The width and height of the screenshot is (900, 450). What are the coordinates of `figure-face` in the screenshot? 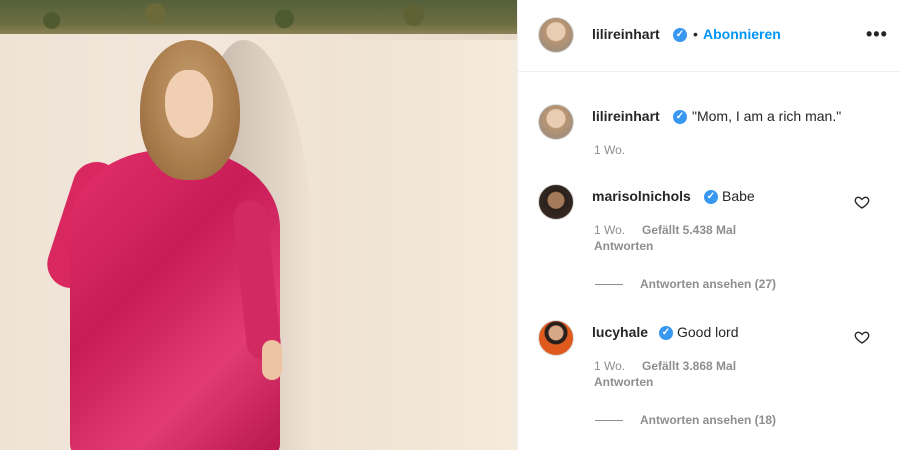 It's located at (189, 104).